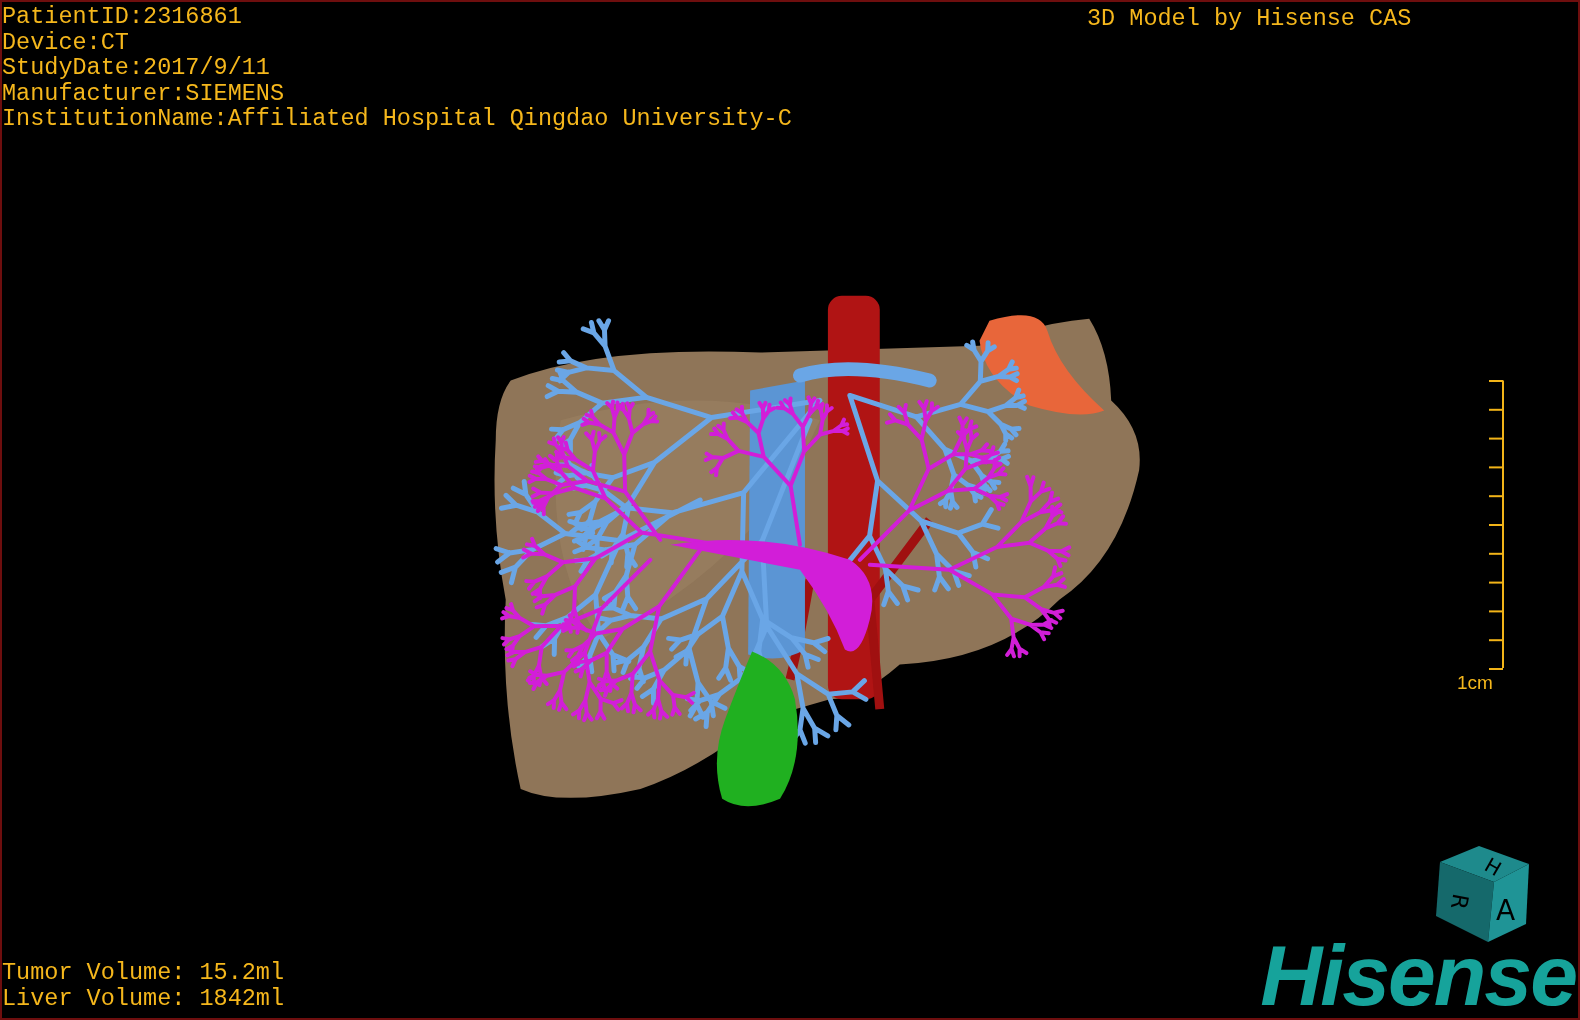 The height and width of the screenshot is (1020, 1580). I want to click on orientation-label: H, so click(1493, 867).